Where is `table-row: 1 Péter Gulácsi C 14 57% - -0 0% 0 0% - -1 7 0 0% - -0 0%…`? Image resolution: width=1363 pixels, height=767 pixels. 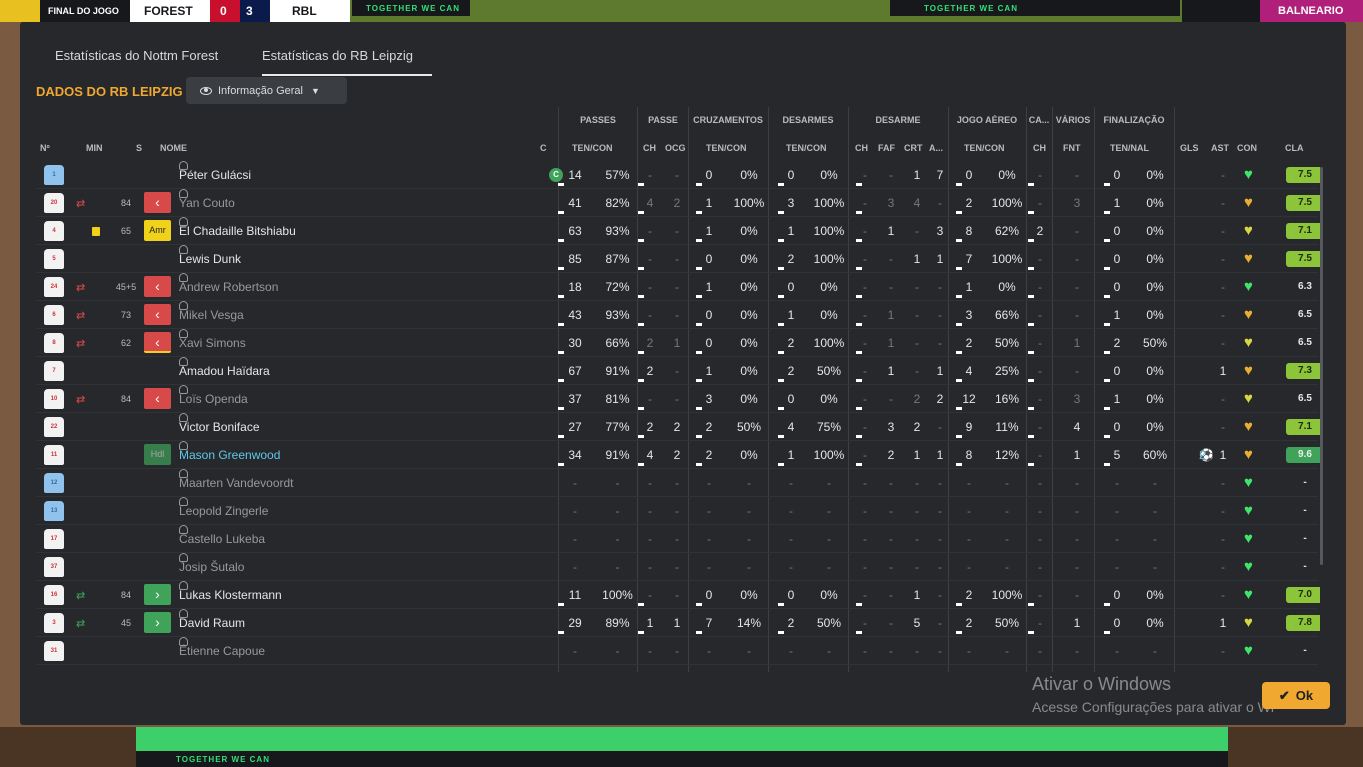
table-row: 1 Péter Gulácsi C 14 57% - -0 0% 0 0% - -1 7 0 0% - -0 0%… is located at coordinates (678, 175).